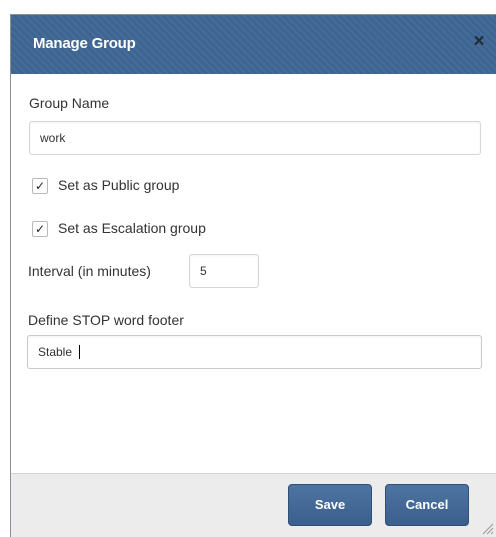 This screenshot has height=537, width=496. Describe the element at coordinates (479, 42) in the screenshot. I see `close-icon: ×` at that location.